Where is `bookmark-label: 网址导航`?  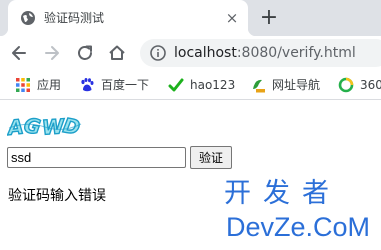
bookmark-label: 网址导航 is located at coordinates (296, 85).